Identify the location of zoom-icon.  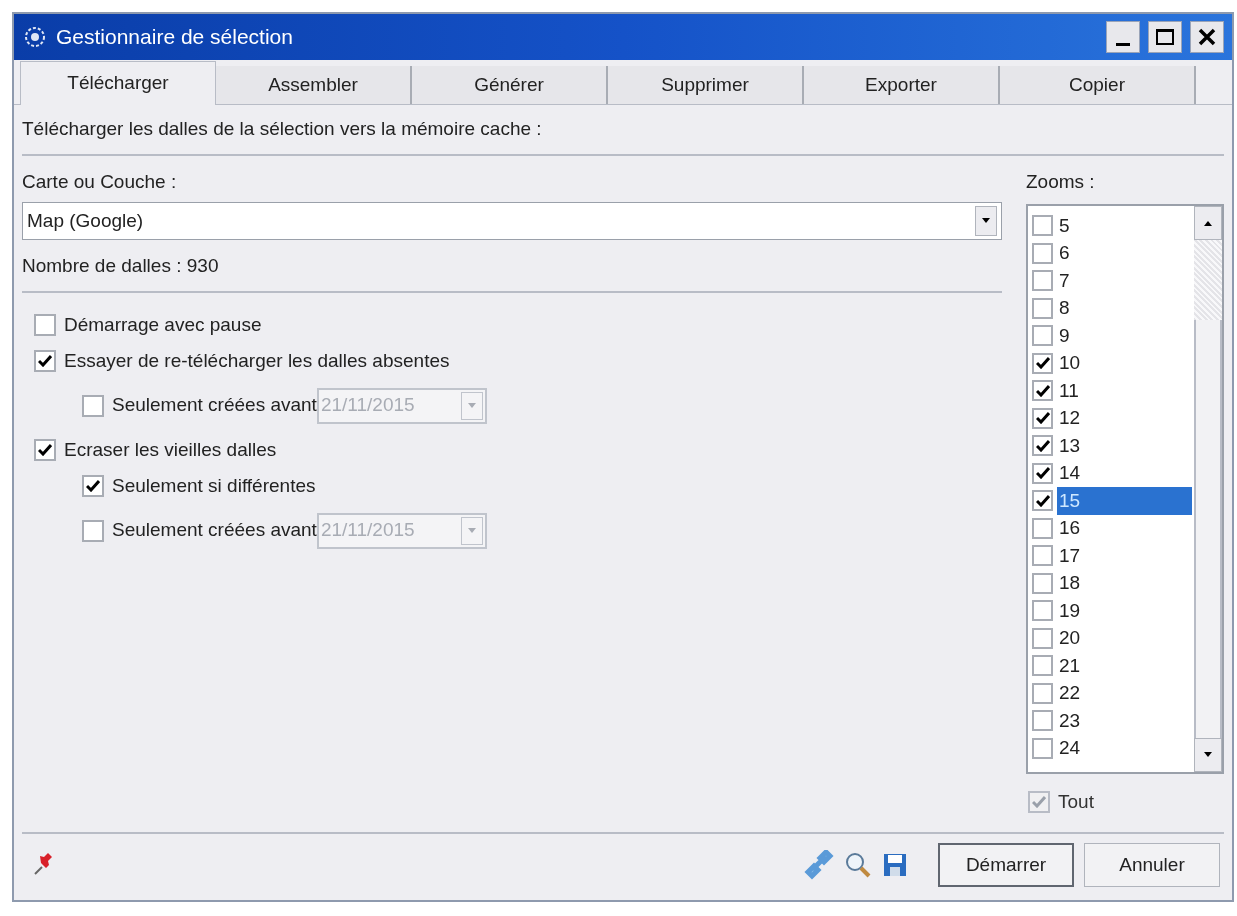
(858, 865).